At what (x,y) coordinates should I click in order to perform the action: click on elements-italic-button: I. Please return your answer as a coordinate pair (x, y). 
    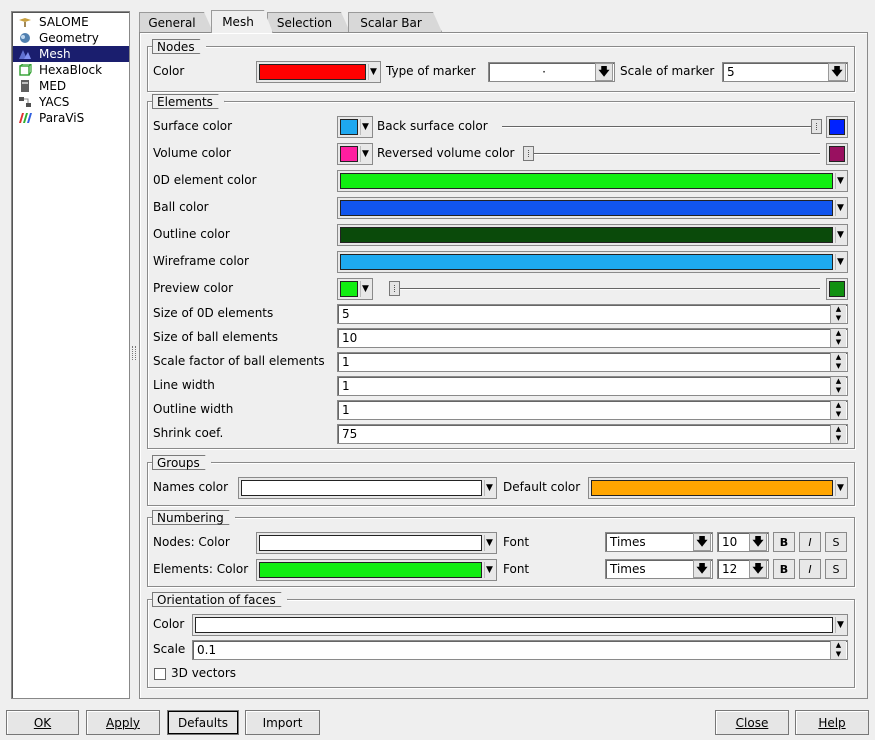
    Looking at the image, I should click on (810, 569).